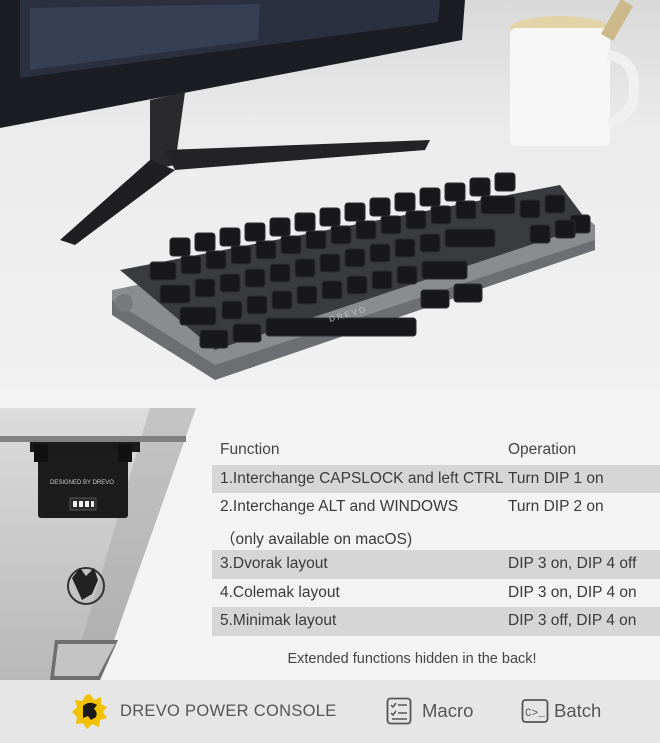 The width and height of the screenshot is (660, 743). What do you see at coordinates (572, 592) in the screenshot?
I see `operation-cell: DIP 3 on, DIP 4 on` at bounding box center [572, 592].